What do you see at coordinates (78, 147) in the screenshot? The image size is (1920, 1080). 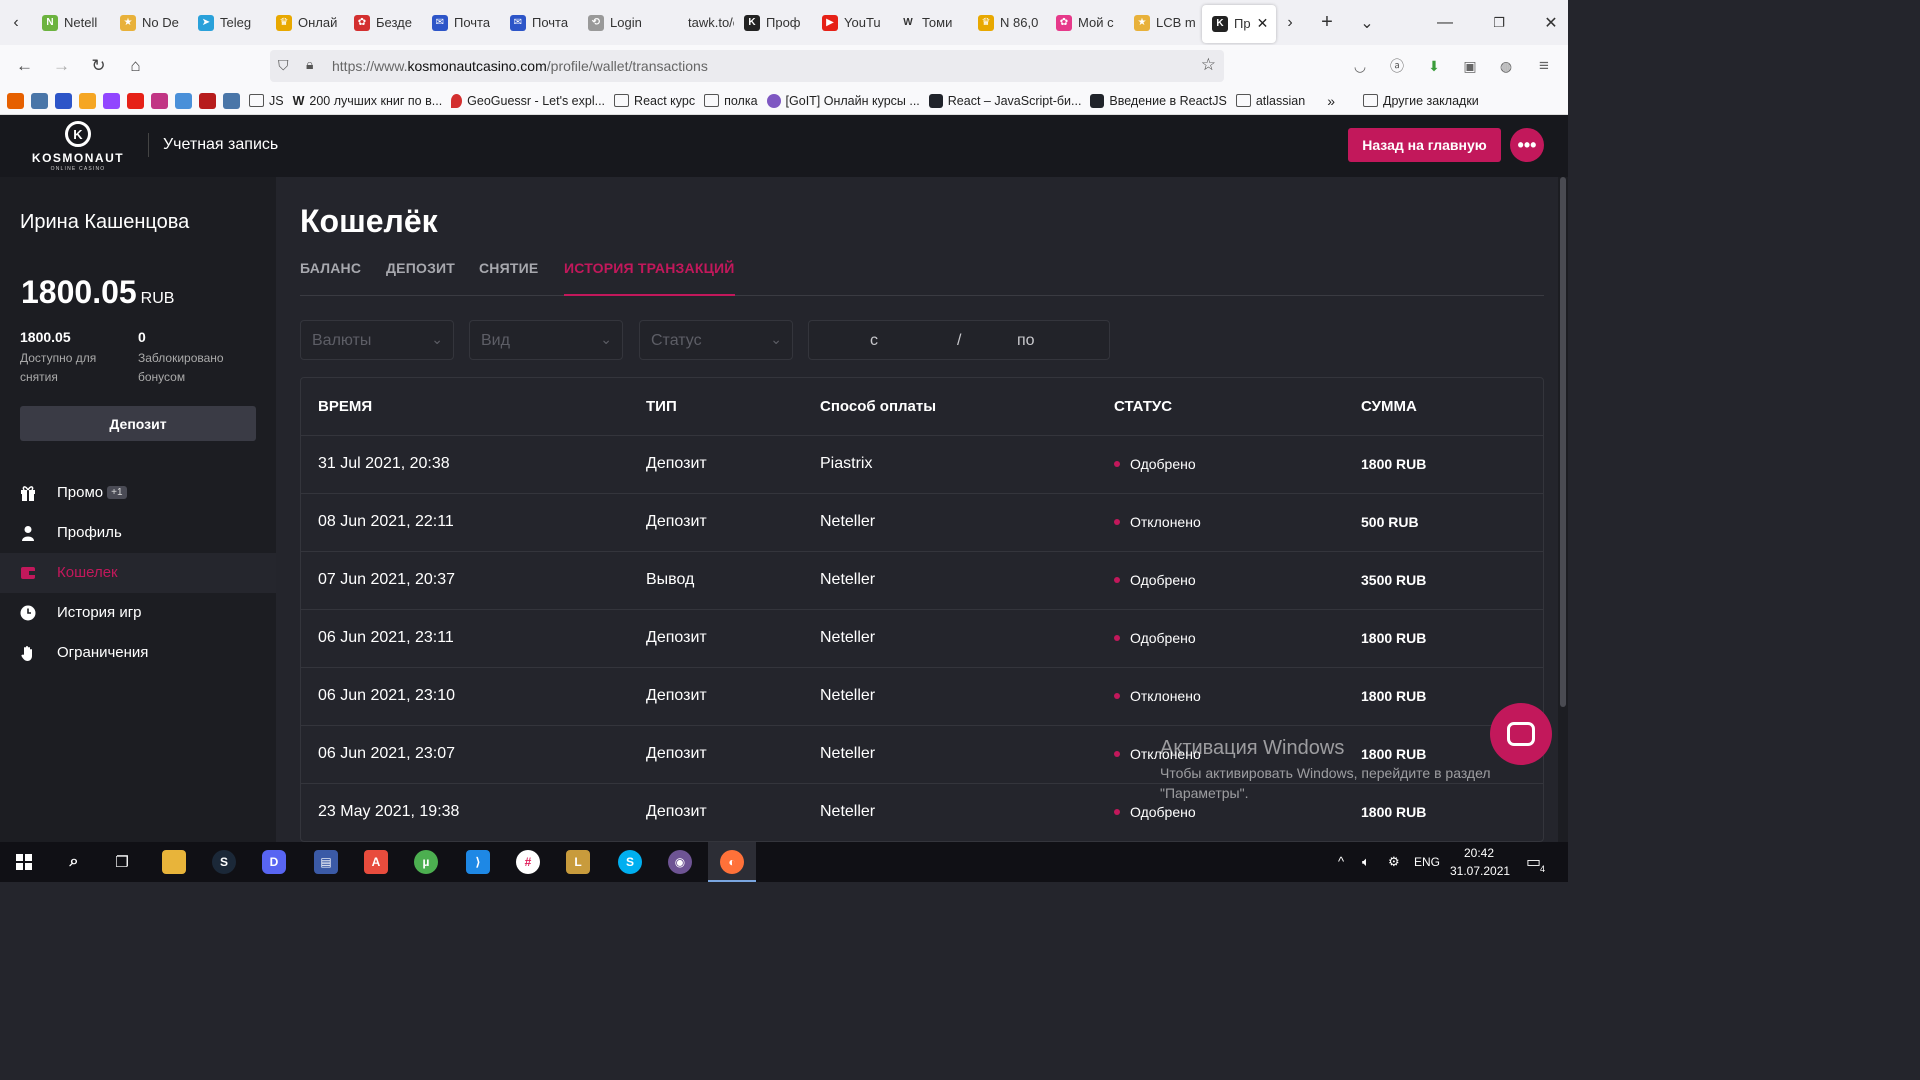 I see `kosmonaut-logo: K KOSMONAUT ONLINE CASINO` at bounding box center [78, 147].